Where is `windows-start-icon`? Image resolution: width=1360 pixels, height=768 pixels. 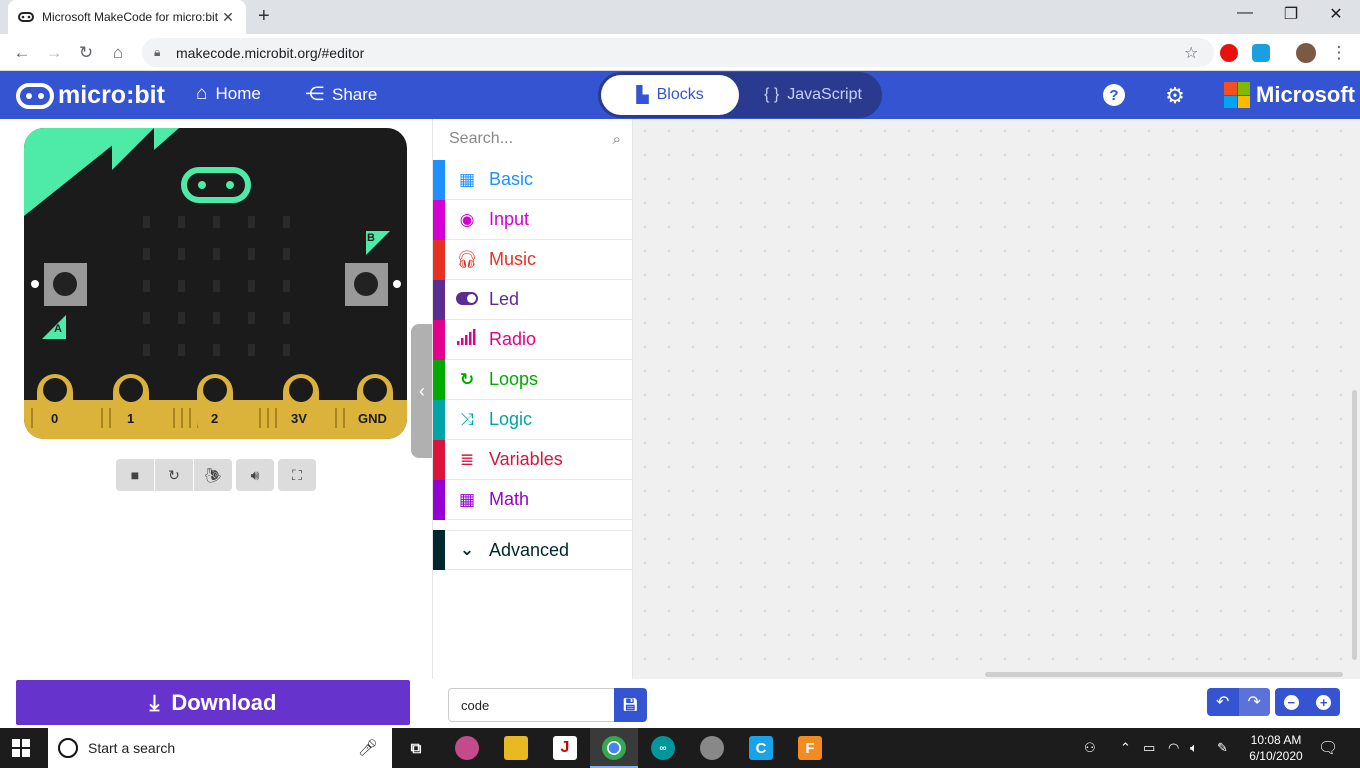 windows-start-icon is located at coordinates (21, 748).